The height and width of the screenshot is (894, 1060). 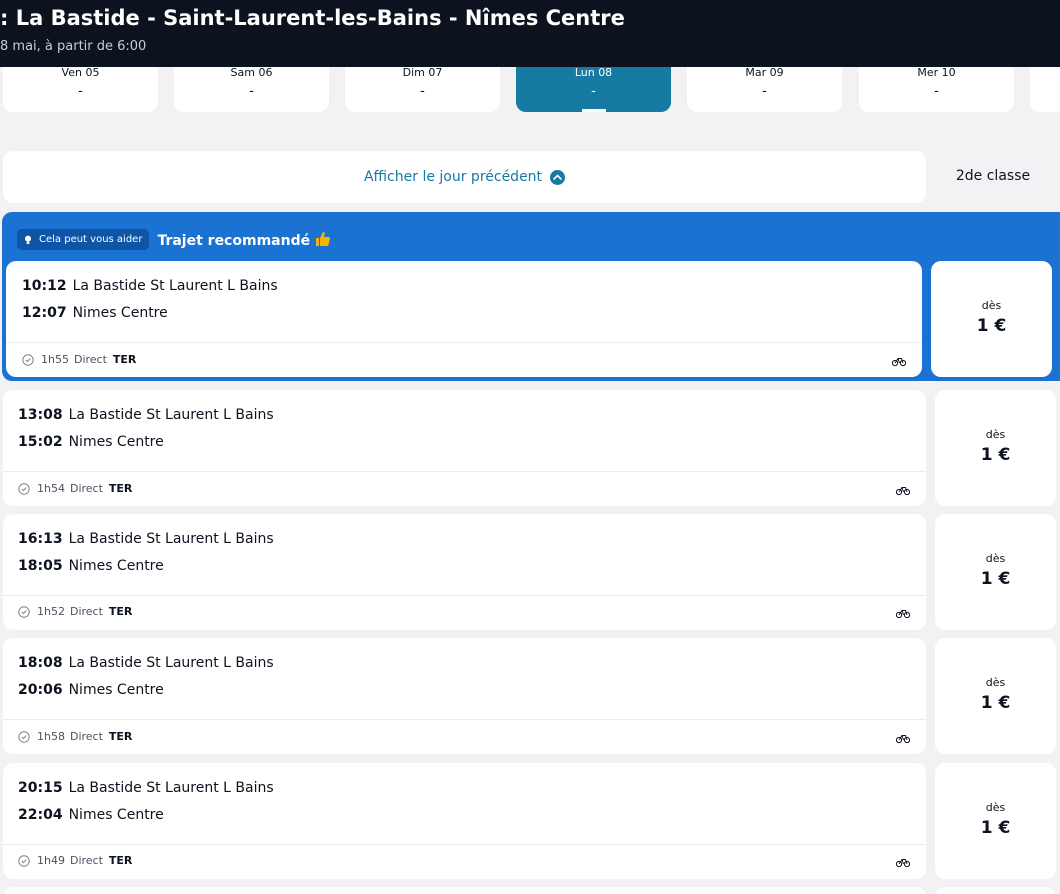 I want to click on help-badge-label: Cela peut vous aider, so click(x=91, y=239).